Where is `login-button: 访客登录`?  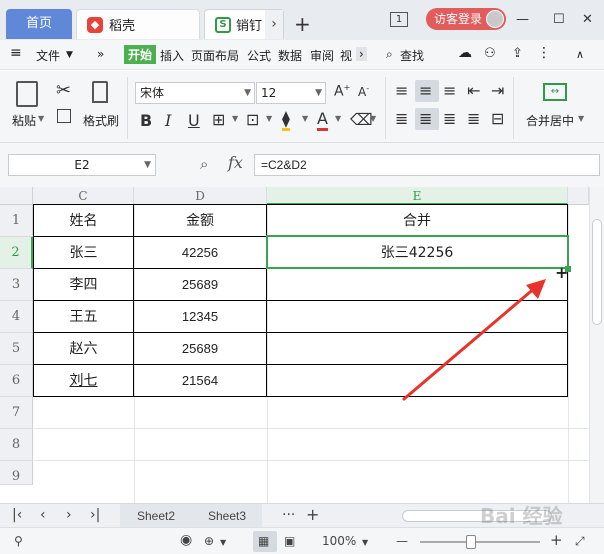 login-button: 访客登录 is located at coordinates (466, 19).